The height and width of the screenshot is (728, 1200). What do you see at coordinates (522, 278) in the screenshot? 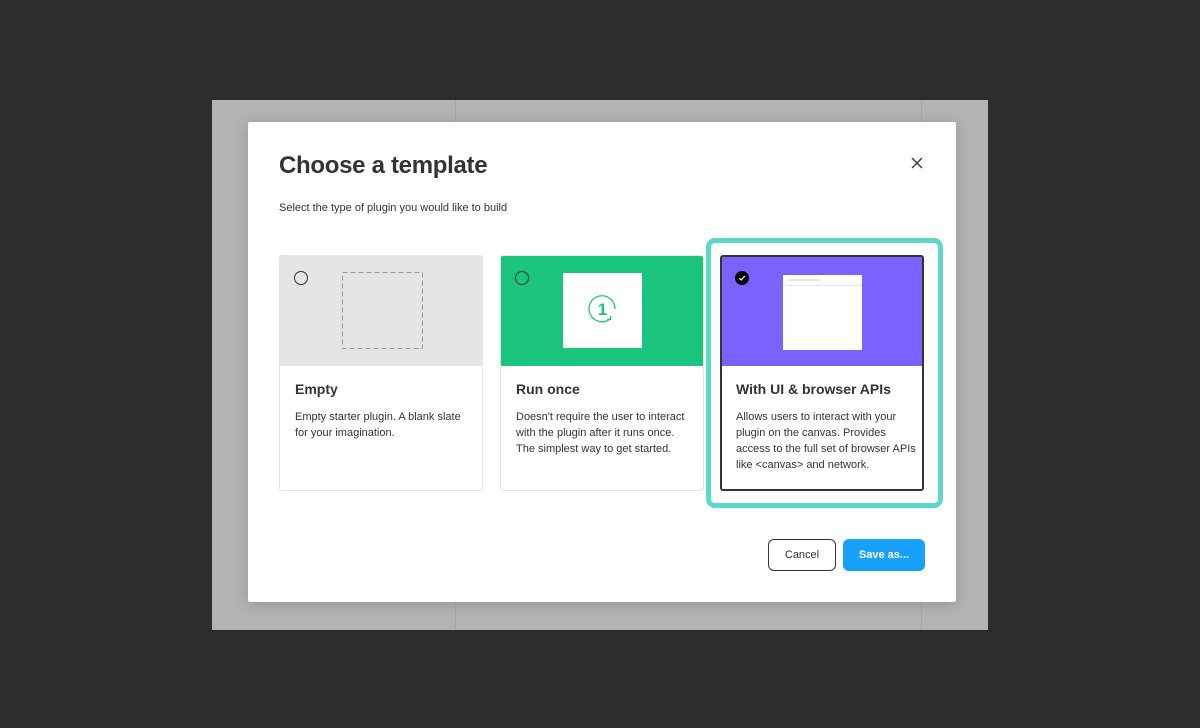
I see `template-radio-run-once` at bounding box center [522, 278].